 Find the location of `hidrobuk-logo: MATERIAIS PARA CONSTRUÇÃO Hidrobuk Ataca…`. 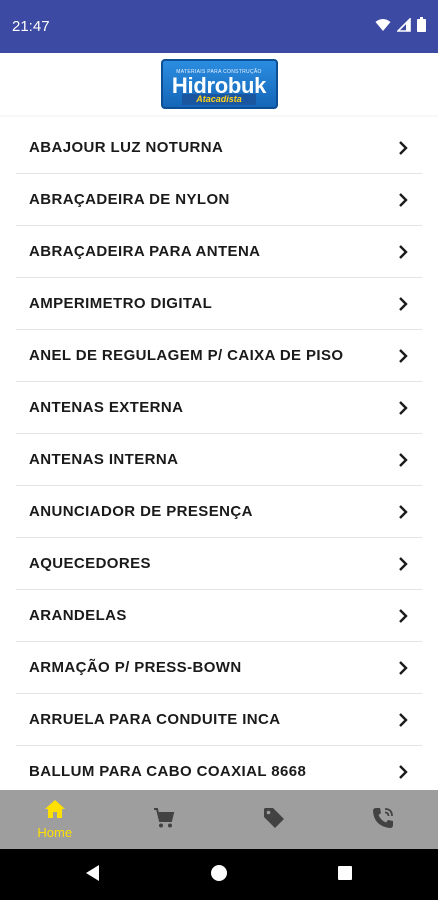

hidrobuk-logo: MATERIAIS PARA CONSTRUÇÃO Hidrobuk Ataca… is located at coordinates (219, 84).